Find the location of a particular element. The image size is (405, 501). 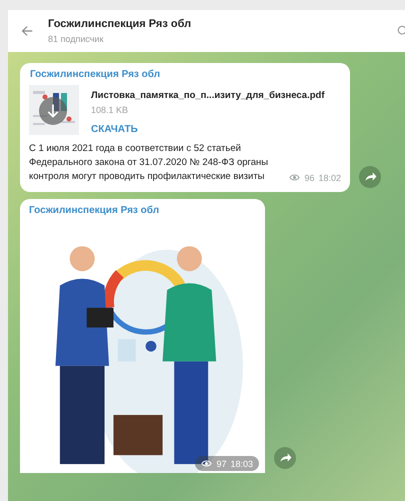

message-time: 18:03 is located at coordinates (241, 463).